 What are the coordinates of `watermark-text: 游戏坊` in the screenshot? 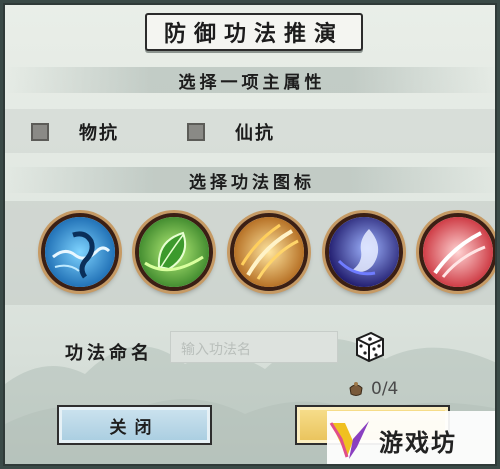 It's located at (418, 442).